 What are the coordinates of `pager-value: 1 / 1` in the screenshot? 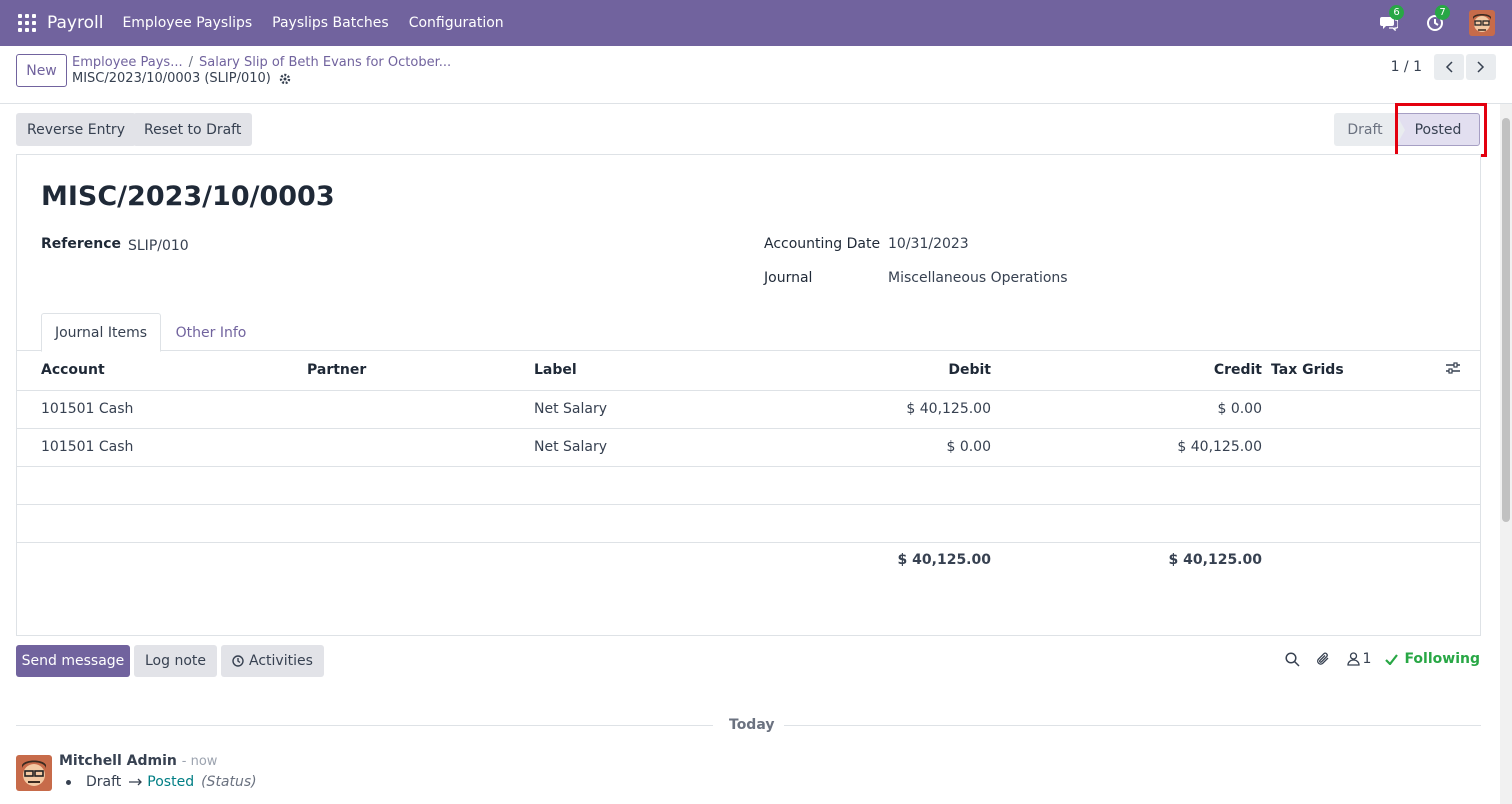 It's located at (1406, 67).